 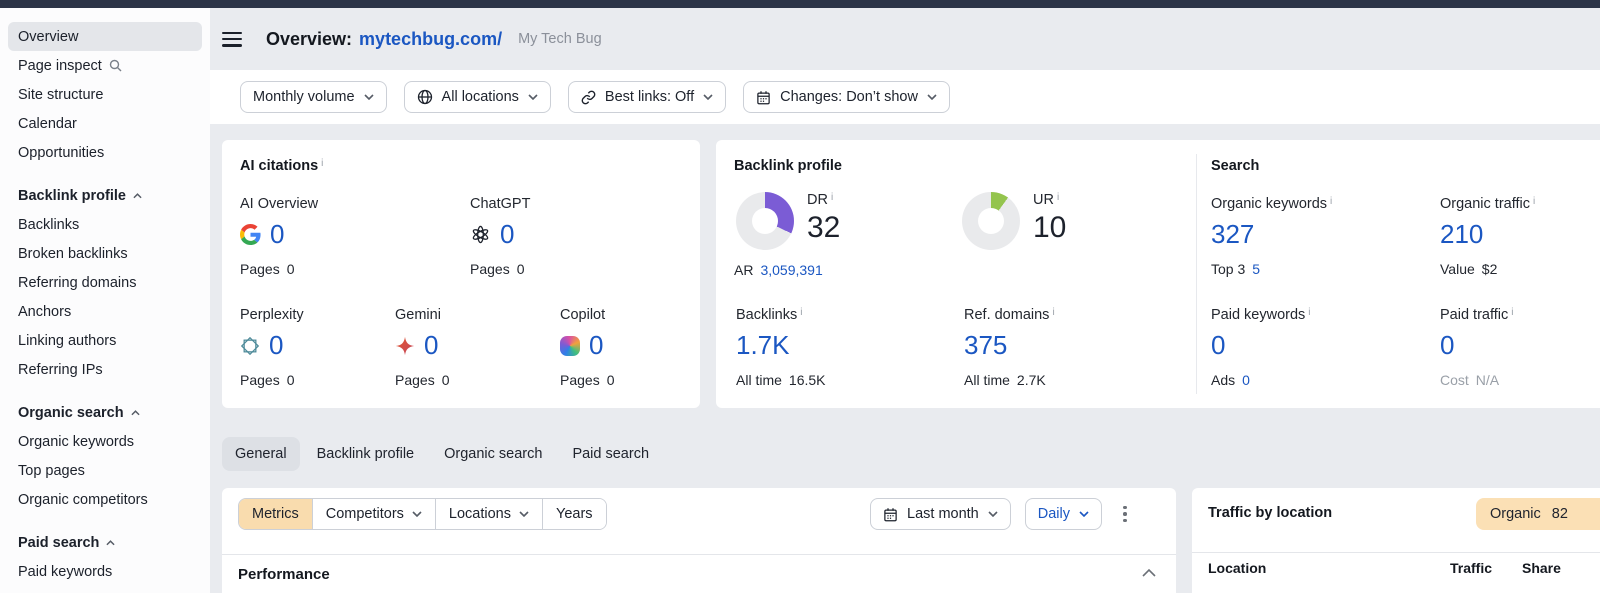 I want to click on chatgpt-count: 0, so click(x=507, y=234).